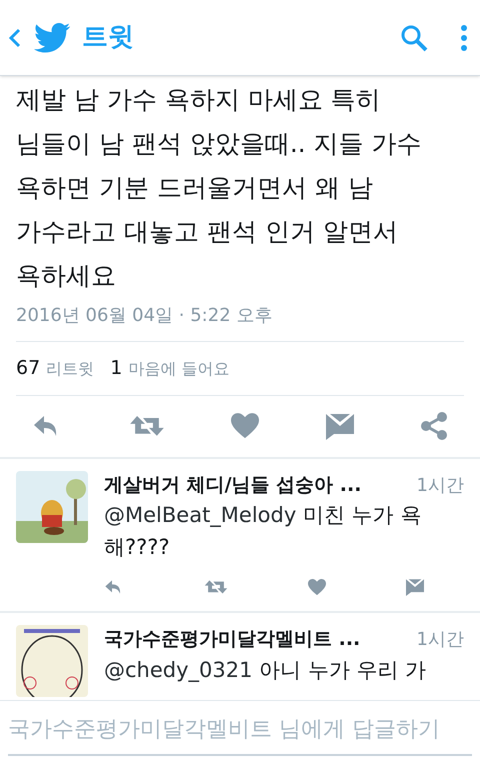  What do you see at coordinates (116, 368) in the screenshot?
I see `stat-count: 1` at bounding box center [116, 368].